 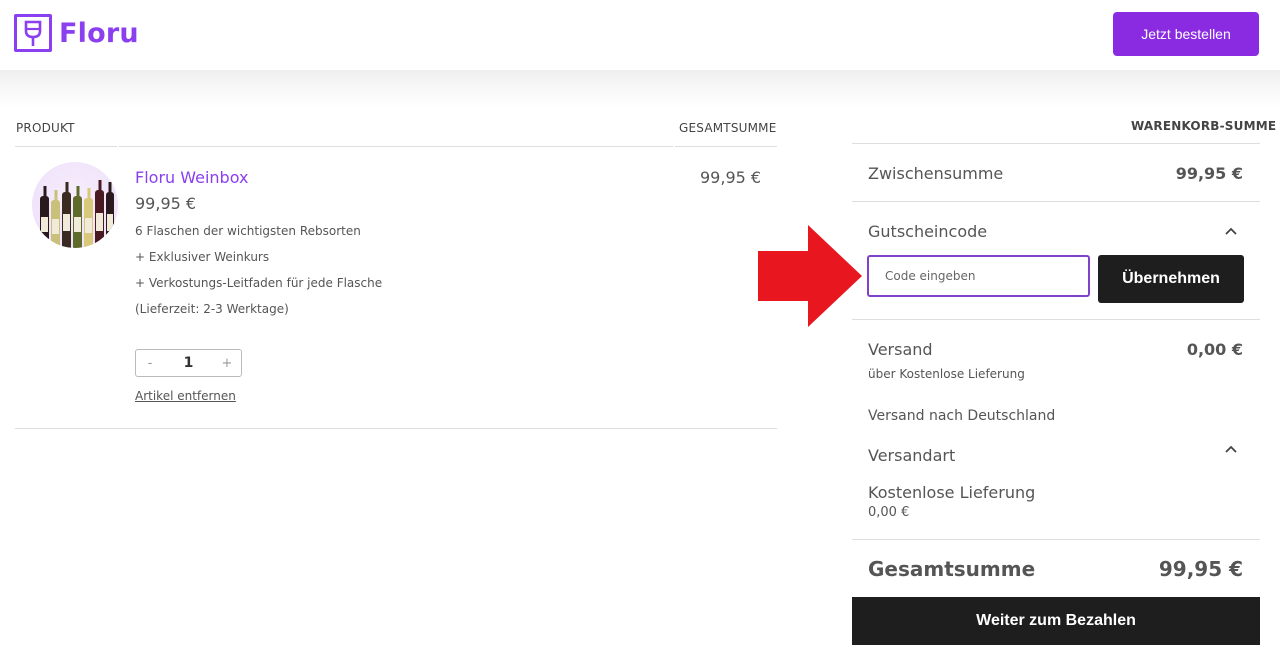 What do you see at coordinates (889, 512) in the screenshot?
I see `shipping-method-price: 0,00 €` at bounding box center [889, 512].